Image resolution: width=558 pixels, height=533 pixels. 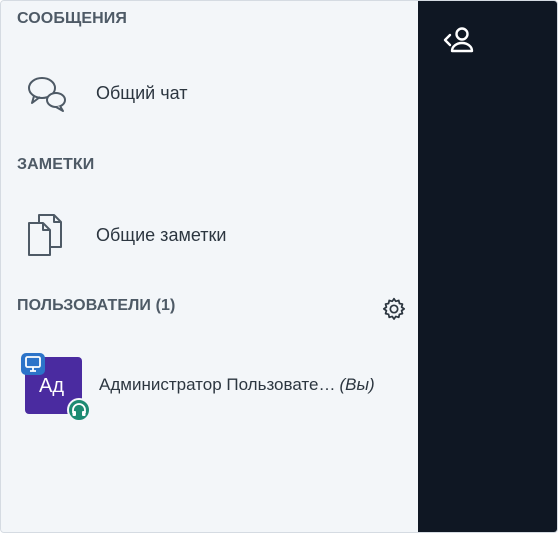 What do you see at coordinates (461, 40) in the screenshot?
I see `user-list-toggle-icon` at bounding box center [461, 40].